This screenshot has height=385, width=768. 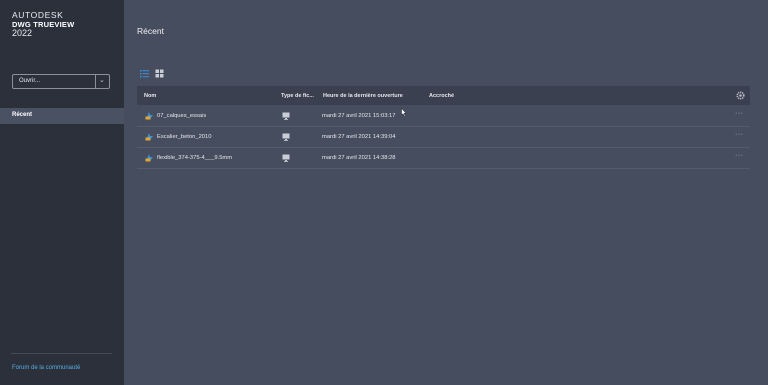 What do you see at coordinates (22, 115) in the screenshot?
I see `sidebar-item-label: Récent` at bounding box center [22, 115].